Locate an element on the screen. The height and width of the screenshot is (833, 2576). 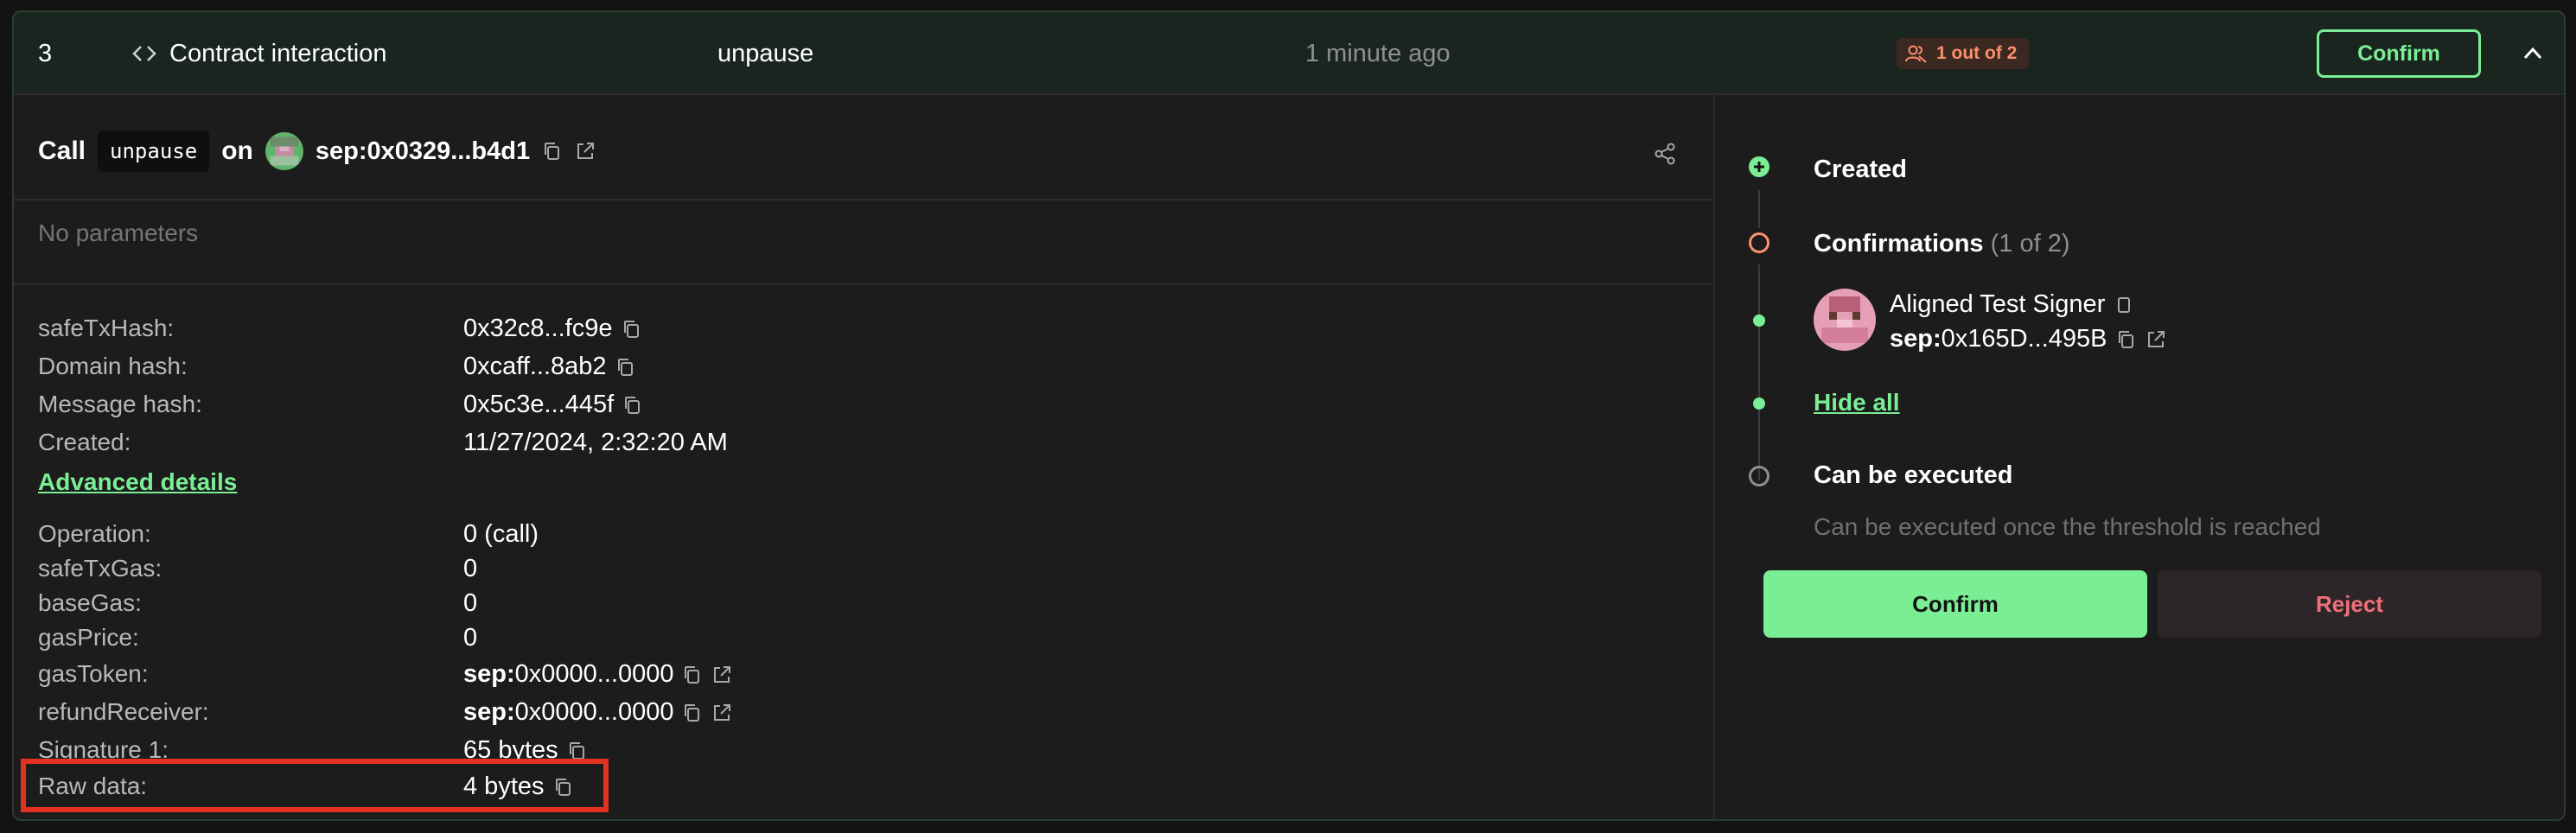
call-prefix: Call is located at coordinates (62, 151).